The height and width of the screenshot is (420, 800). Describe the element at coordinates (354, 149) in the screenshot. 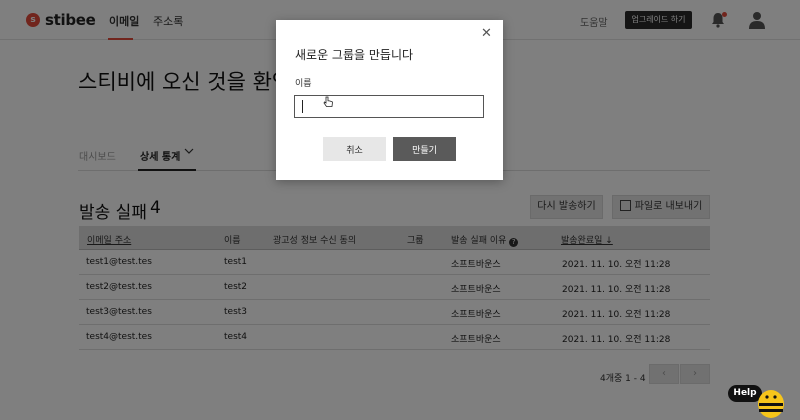

I see `cancel-button: 취소` at that location.